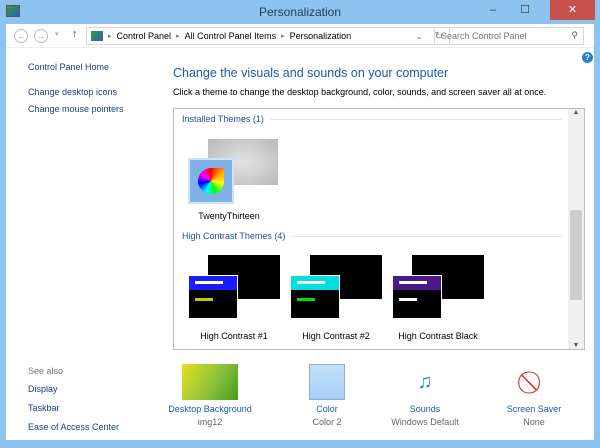 Image resolution: width=600 pixels, height=448 pixels. What do you see at coordinates (211, 181) in the screenshot?
I see `color-fan-icon` at bounding box center [211, 181].